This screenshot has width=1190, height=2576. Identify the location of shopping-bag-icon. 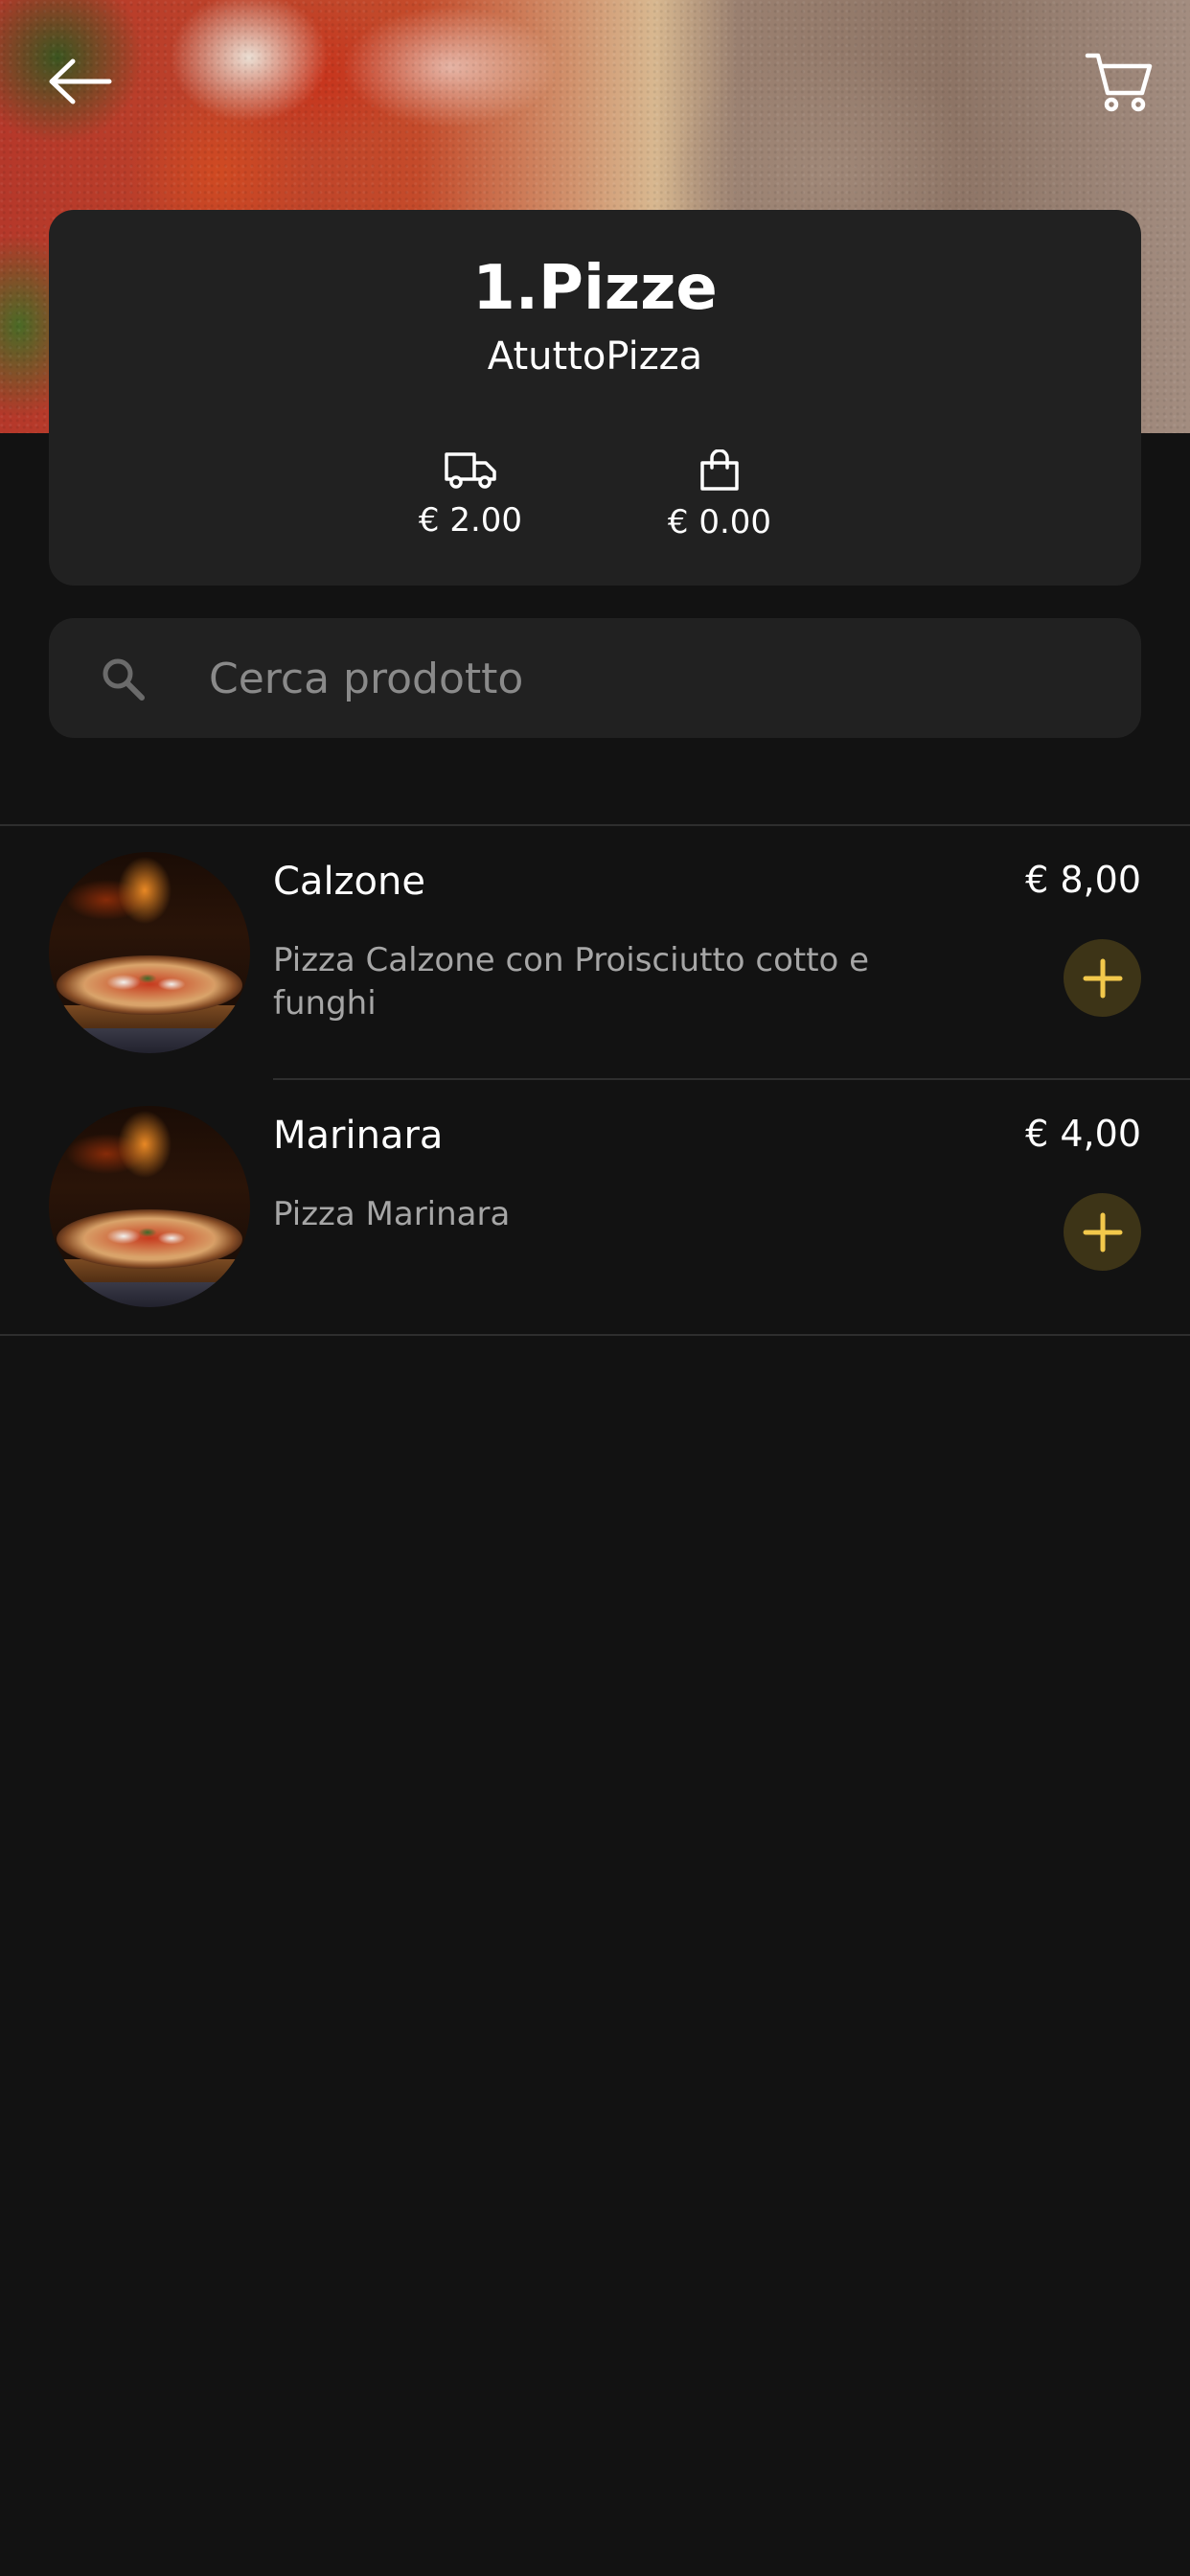
(719, 470).